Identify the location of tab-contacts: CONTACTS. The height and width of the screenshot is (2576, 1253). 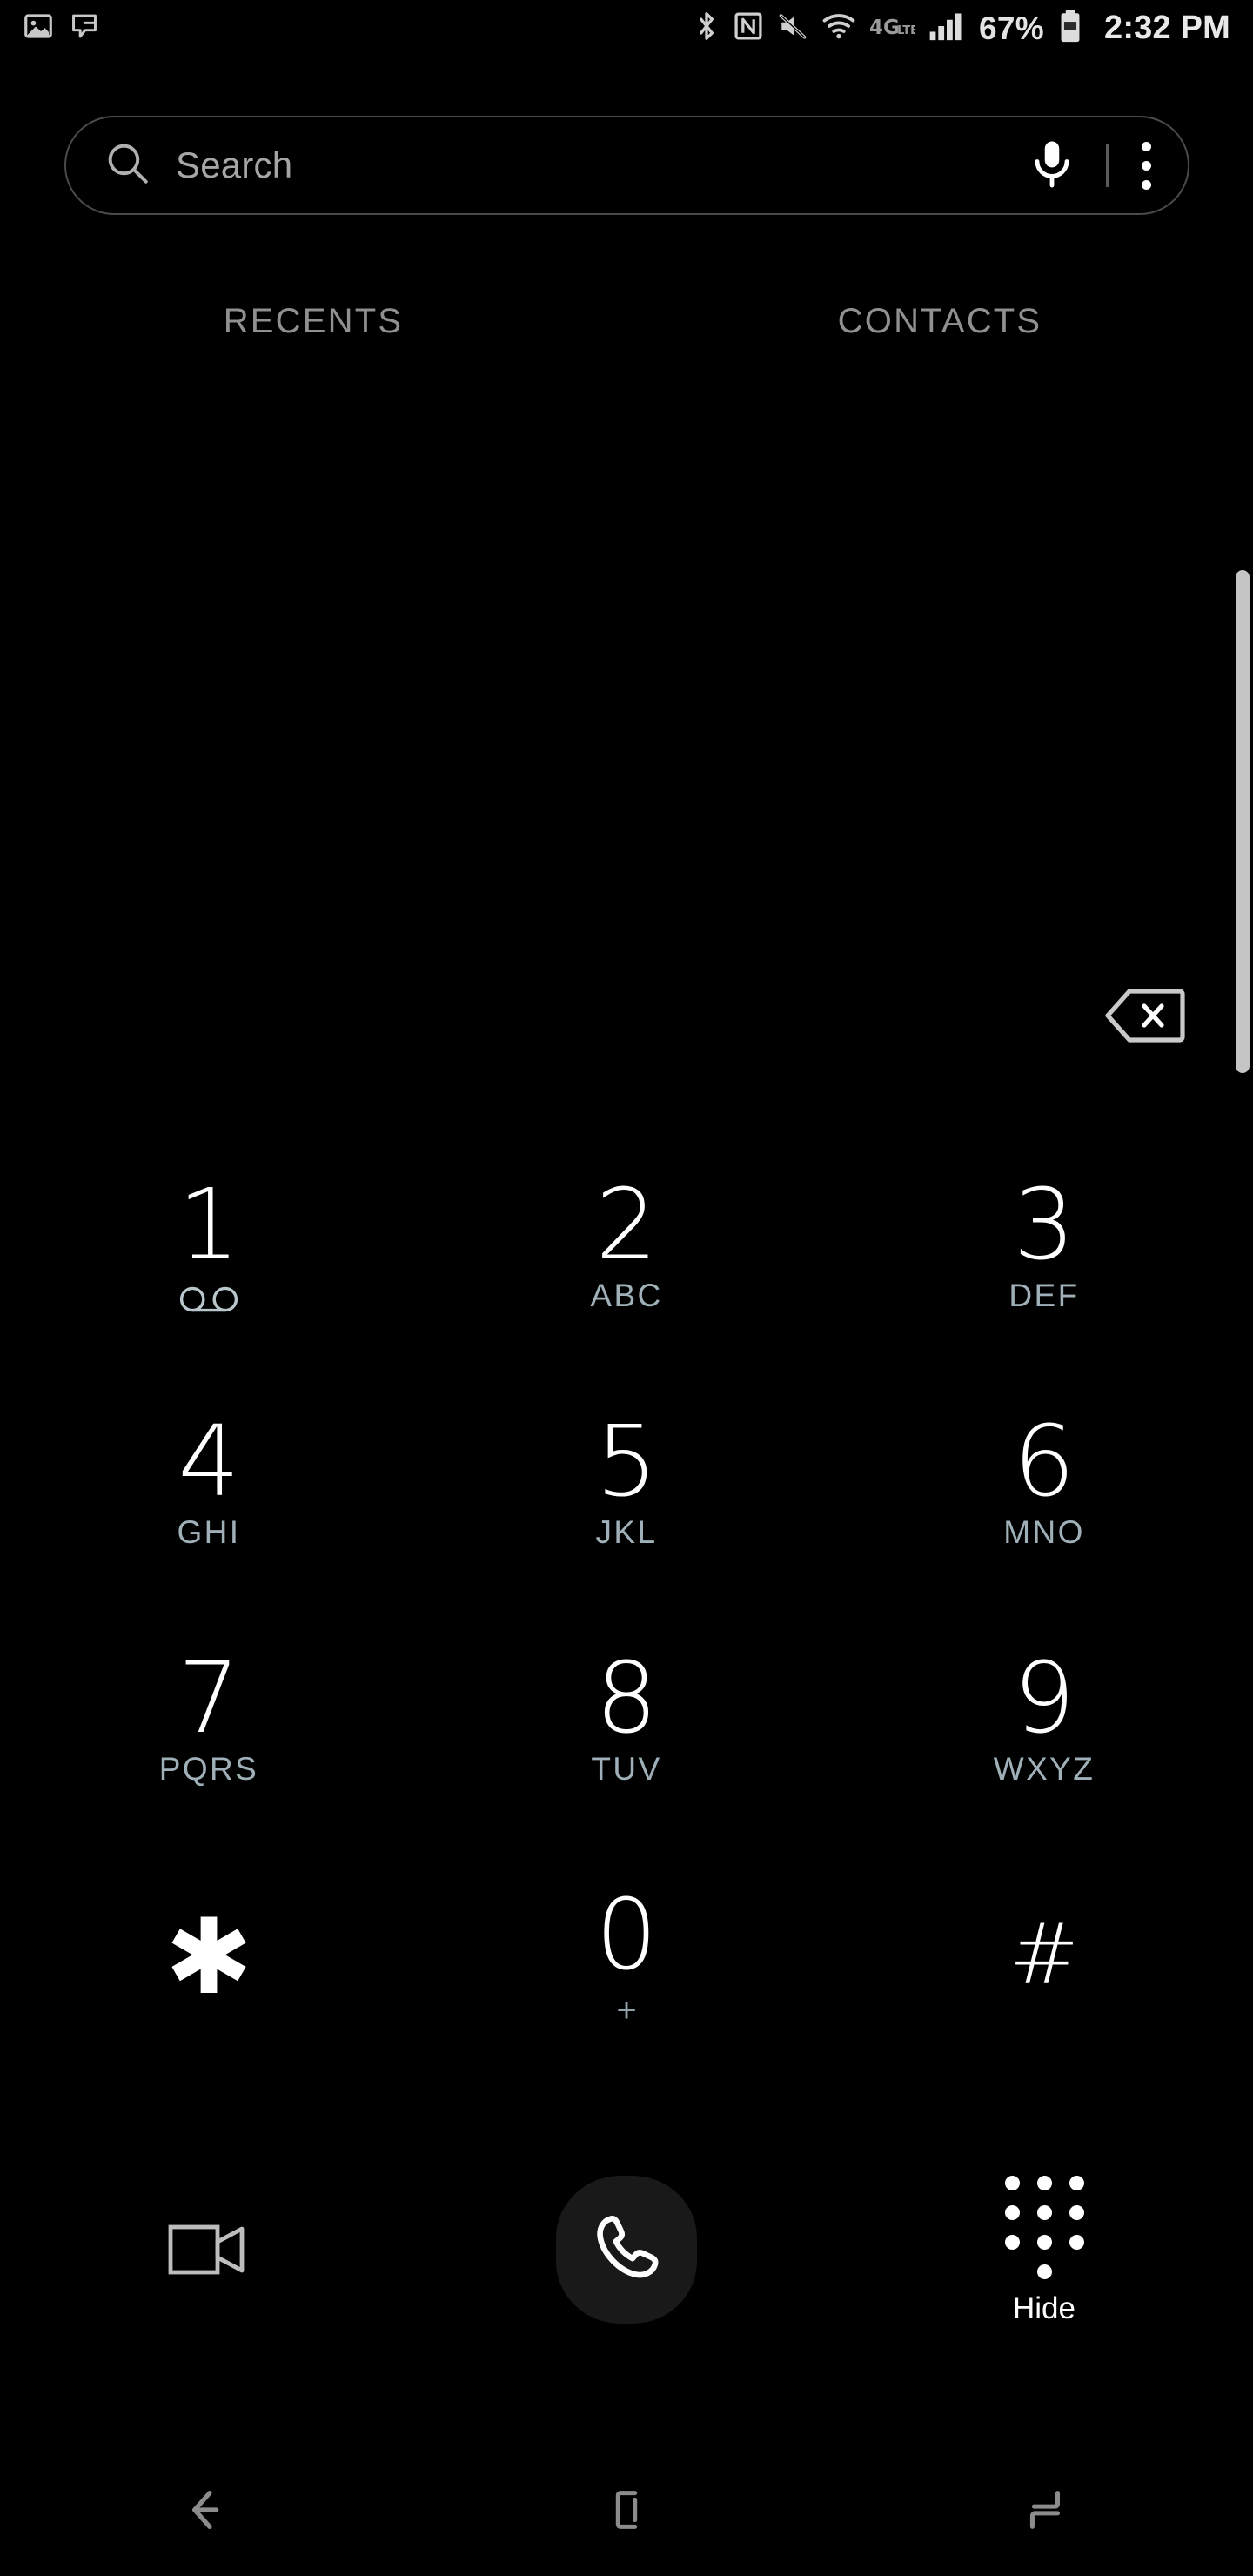
(939, 321).